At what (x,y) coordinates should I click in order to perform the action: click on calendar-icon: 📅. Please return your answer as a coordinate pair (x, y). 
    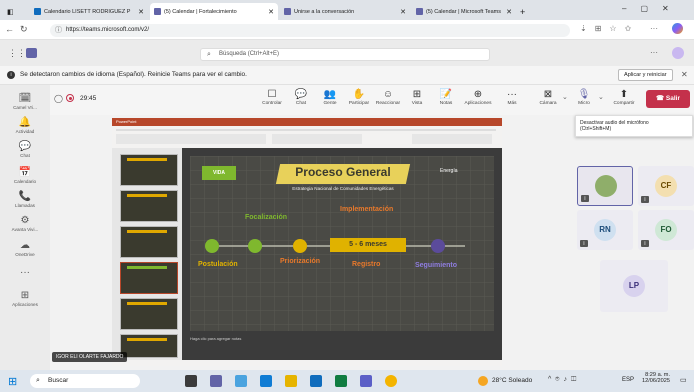
    Looking at the image, I should click on (25, 172).